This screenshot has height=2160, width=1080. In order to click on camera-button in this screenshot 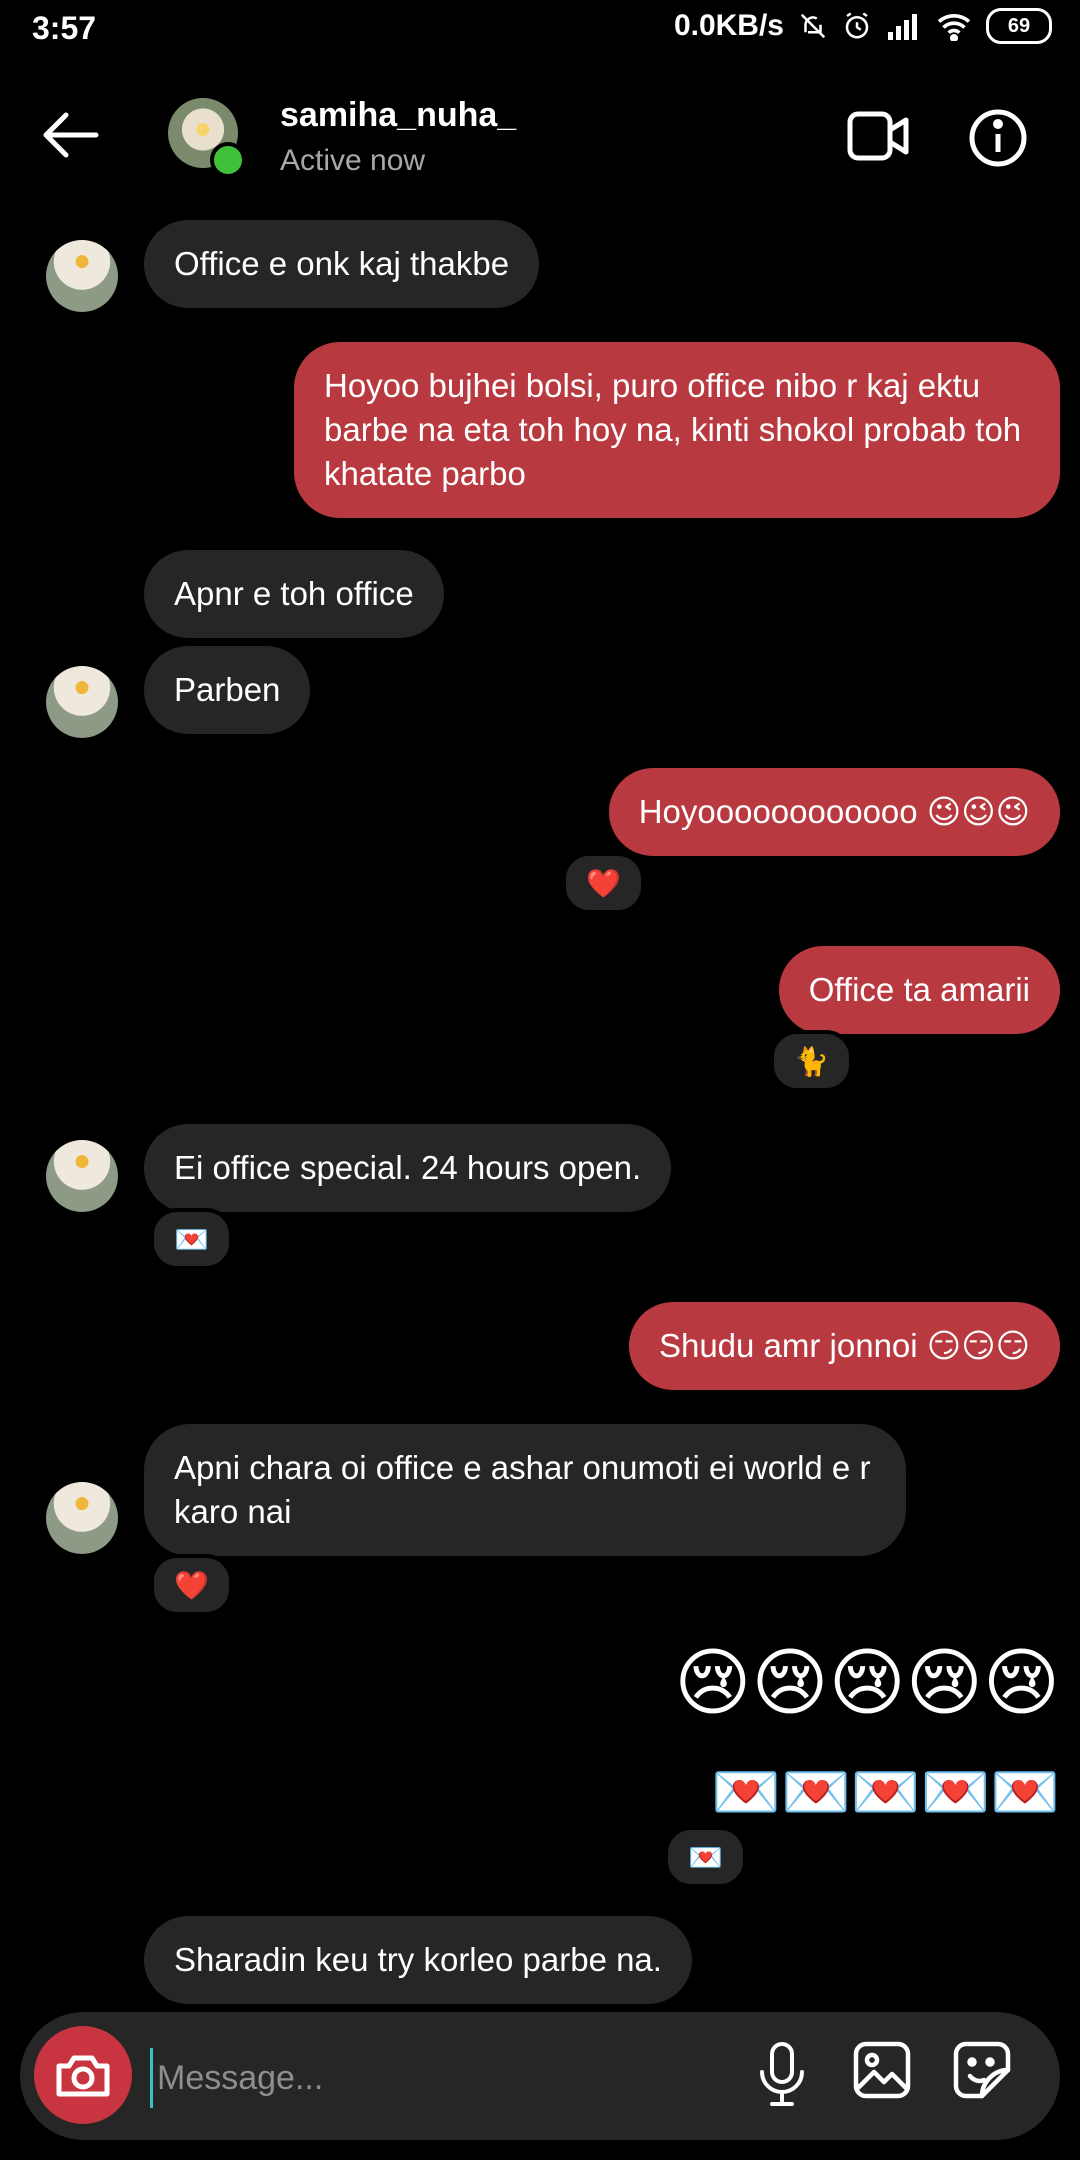, I will do `click(83, 2075)`.